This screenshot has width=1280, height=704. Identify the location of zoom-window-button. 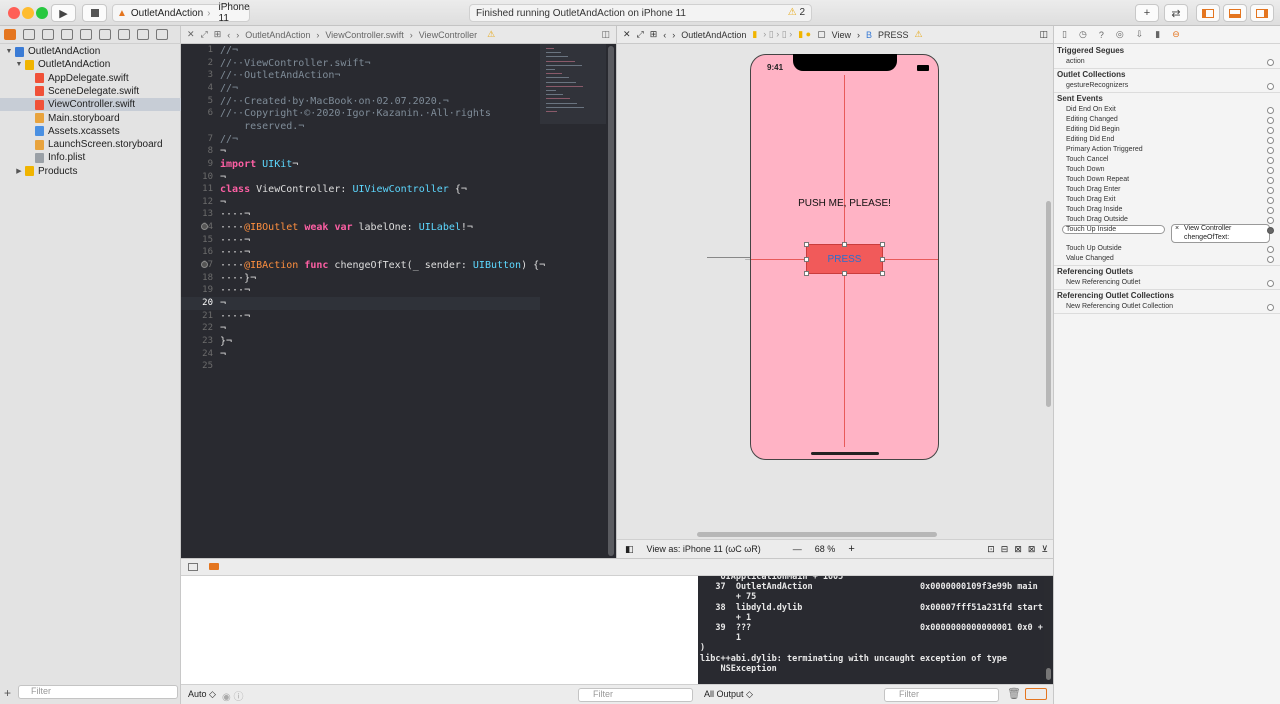
(42, 13).